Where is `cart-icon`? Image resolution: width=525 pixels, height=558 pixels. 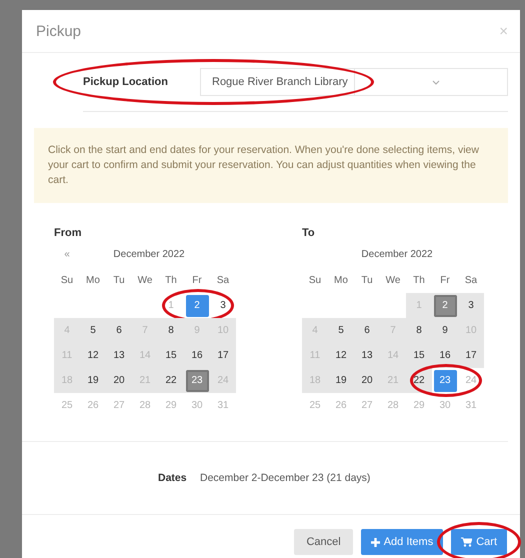
cart-icon is located at coordinates (466, 542).